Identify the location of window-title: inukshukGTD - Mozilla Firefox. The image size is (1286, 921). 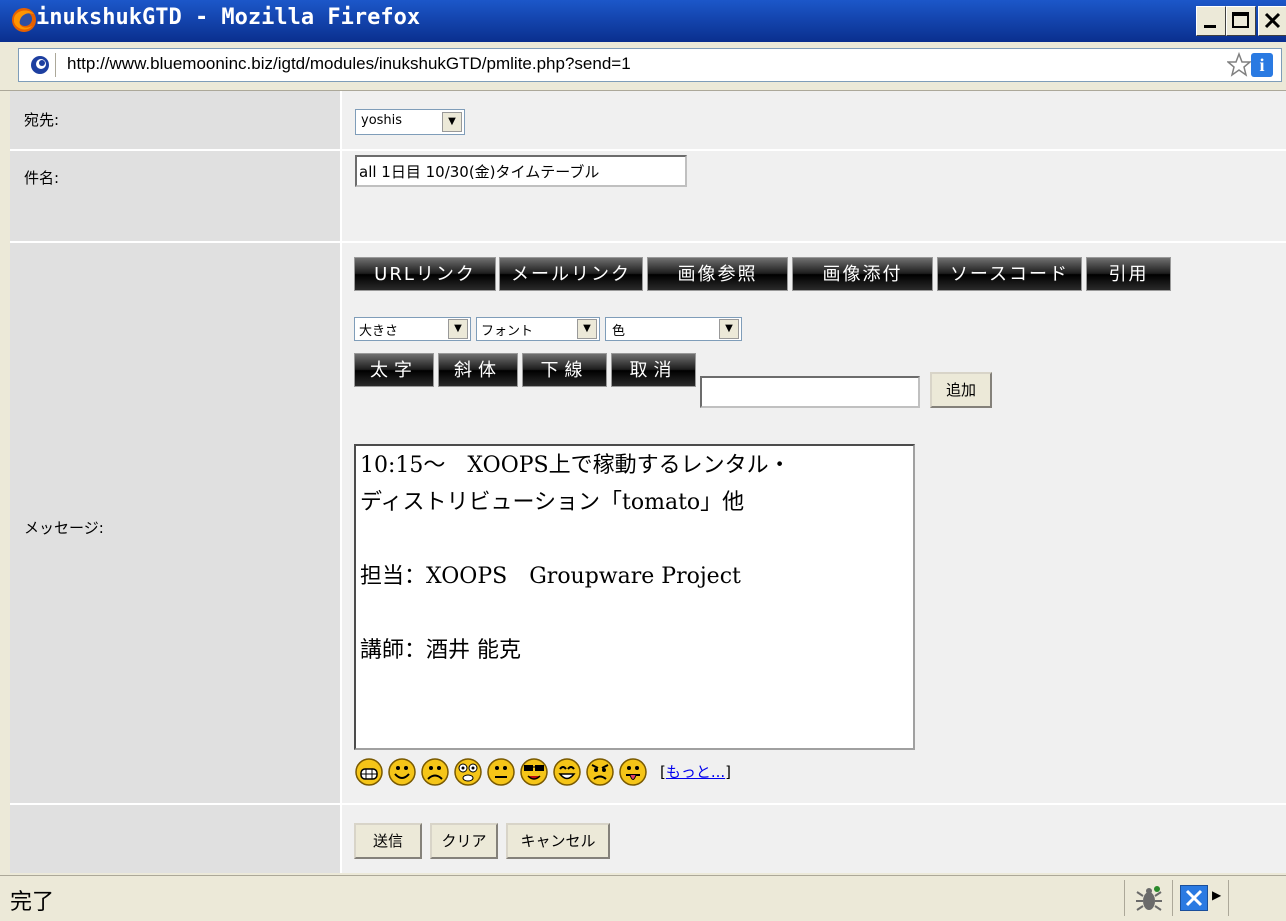
(228, 17).